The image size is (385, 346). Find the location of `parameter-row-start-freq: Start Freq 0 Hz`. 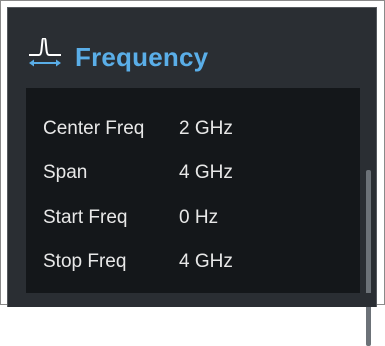

parameter-row-start-freq: Start Freq 0 Hz is located at coordinates (186, 218).